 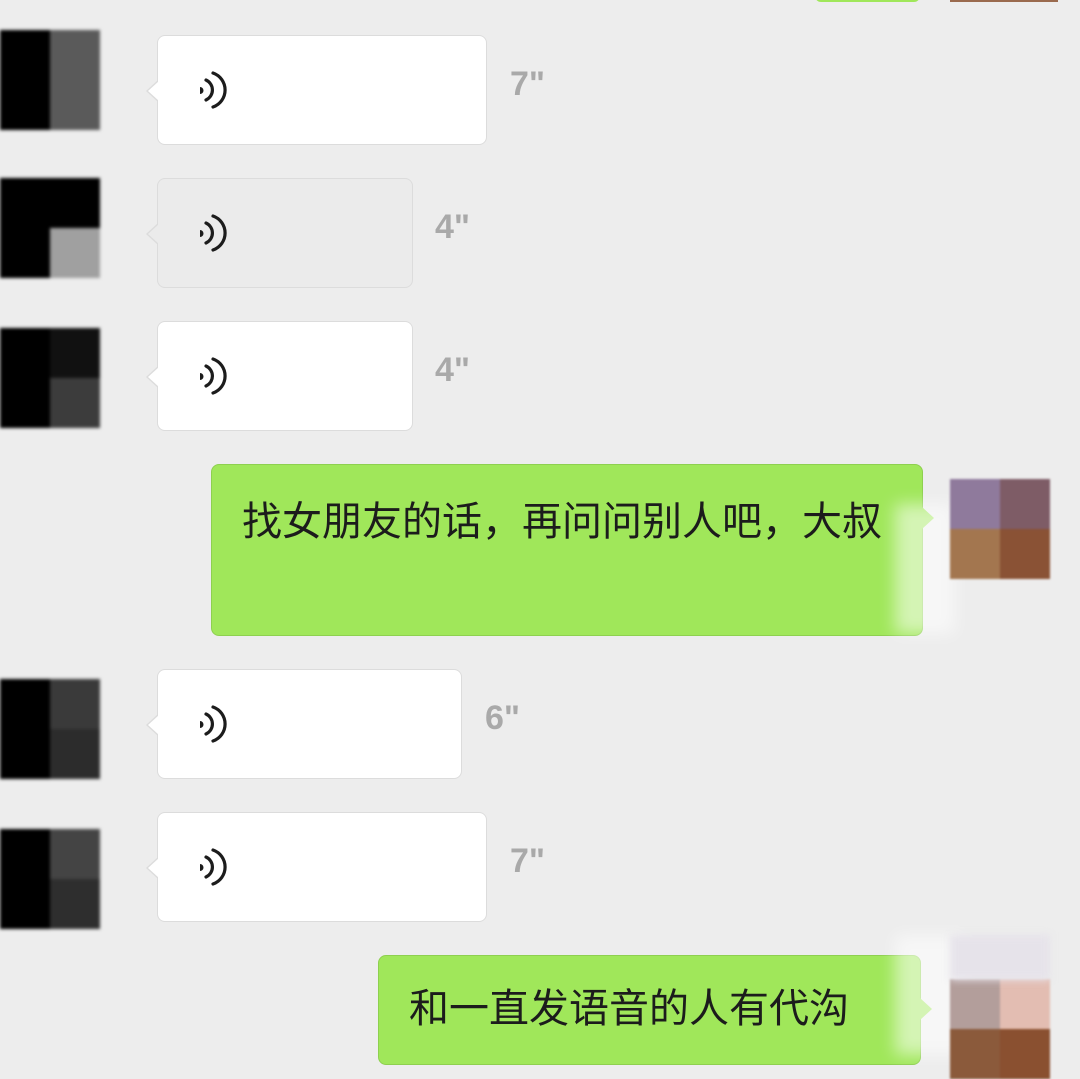 What do you see at coordinates (572, 550) in the screenshot?
I see `text-message-bubble: 找女朋友的话，再问问别人吧，大叔` at bounding box center [572, 550].